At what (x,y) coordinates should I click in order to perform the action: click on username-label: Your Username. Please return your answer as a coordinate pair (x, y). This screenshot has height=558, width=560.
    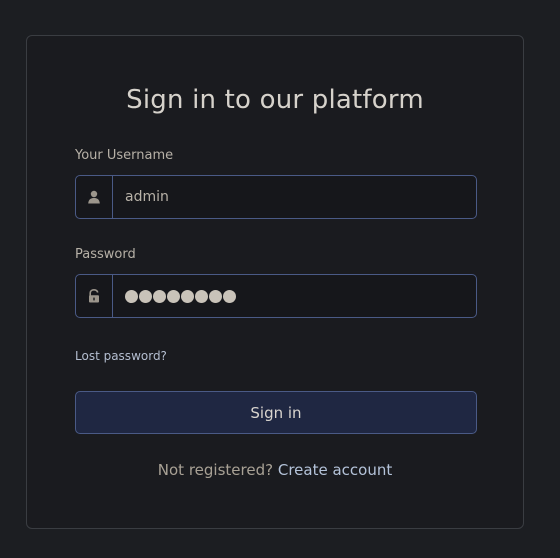
    Looking at the image, I should click on (124, 155).